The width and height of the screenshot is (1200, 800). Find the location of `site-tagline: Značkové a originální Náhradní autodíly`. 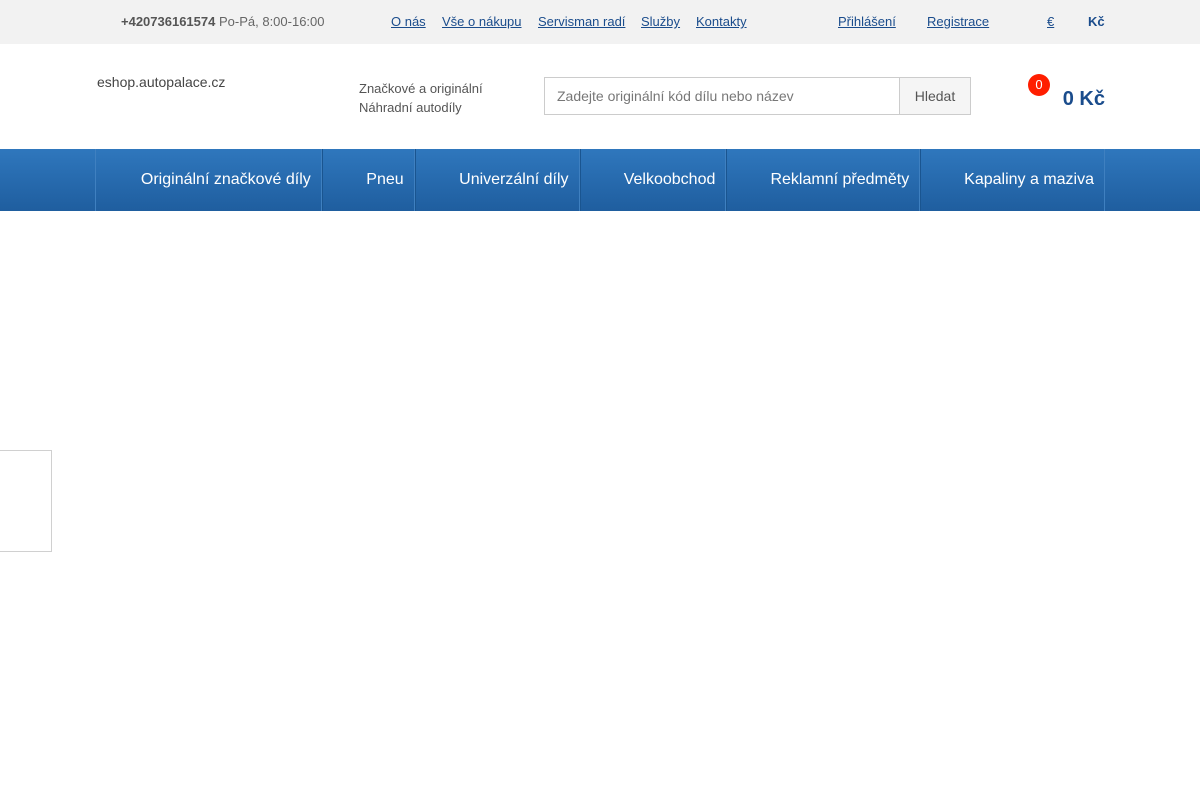

site-tagline: Značkové a originální Náhradní autodíly is located at coordinates (421, 98).